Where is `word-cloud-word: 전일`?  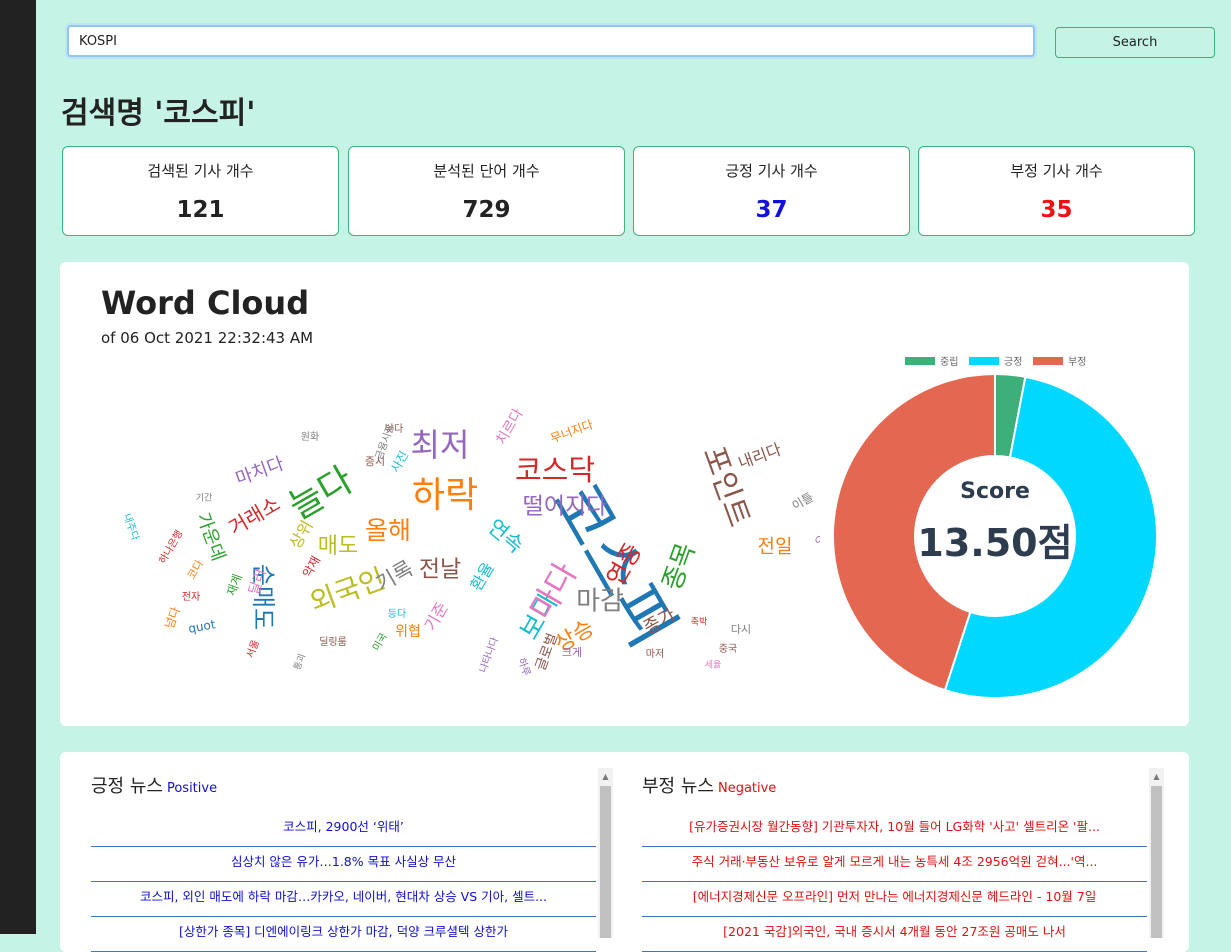 word-cloud-word: 전일 is located at coordinates (775, 547).